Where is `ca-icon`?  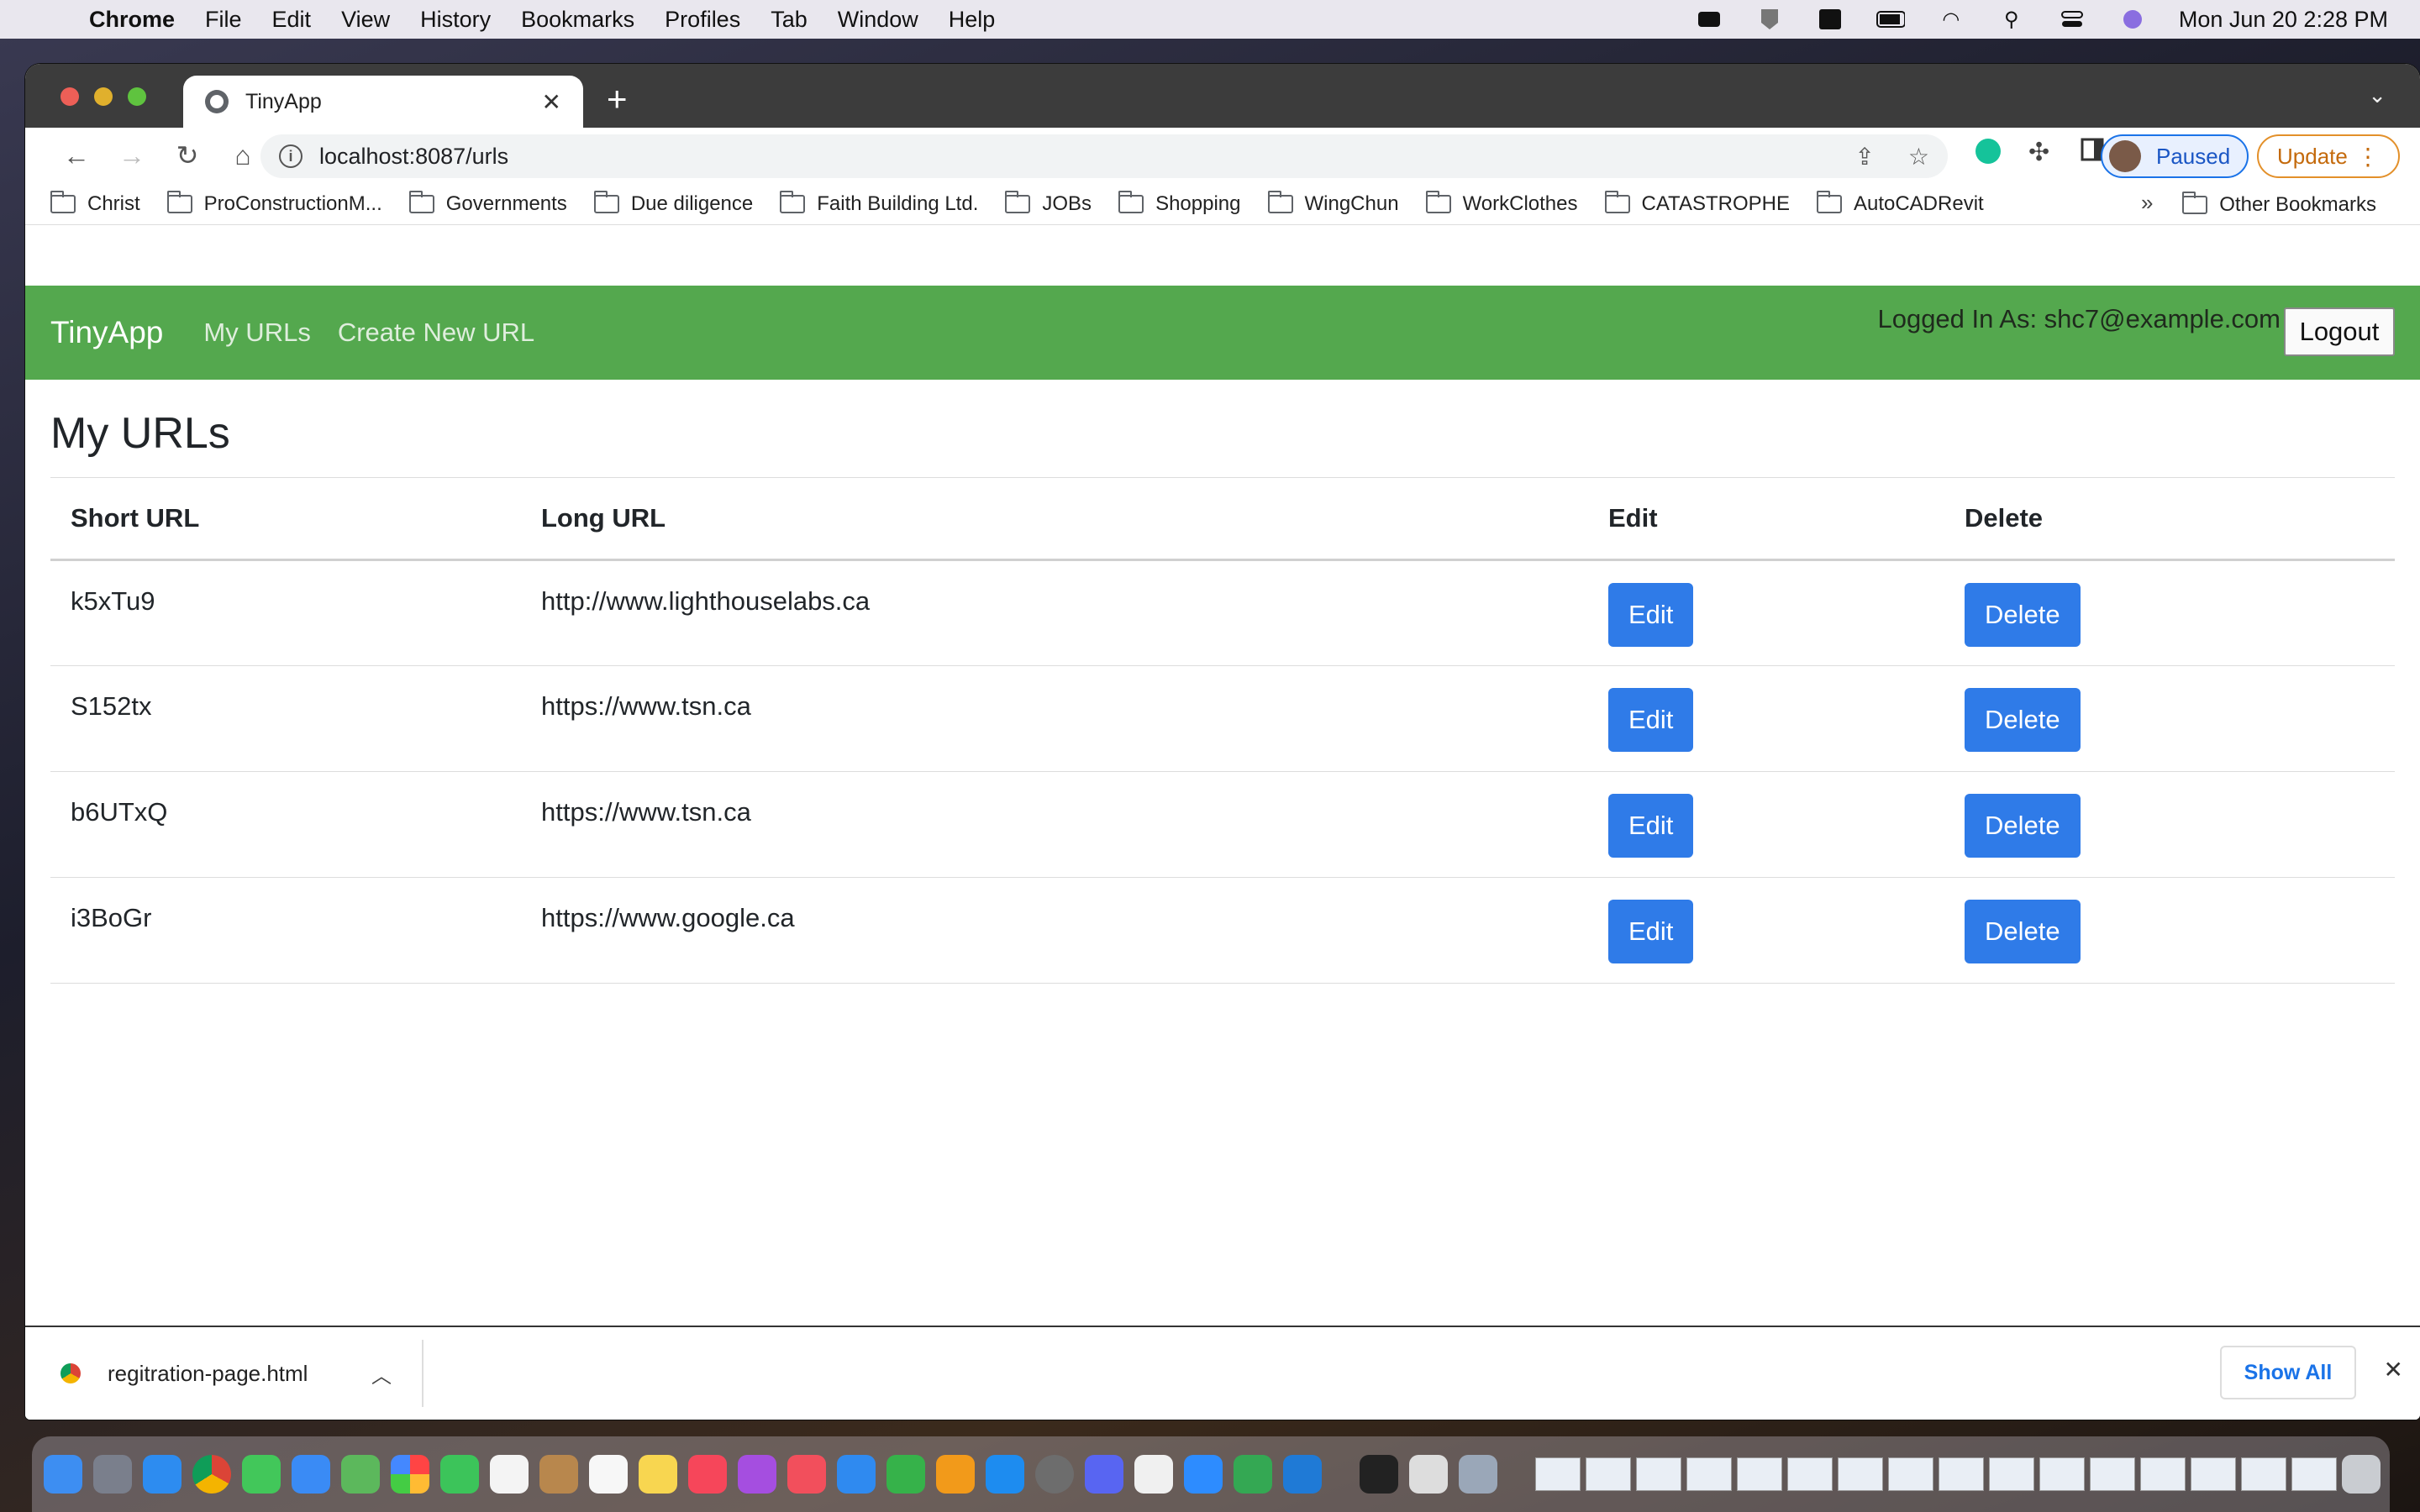 ca-icon is located at coordinates (1830, 19).